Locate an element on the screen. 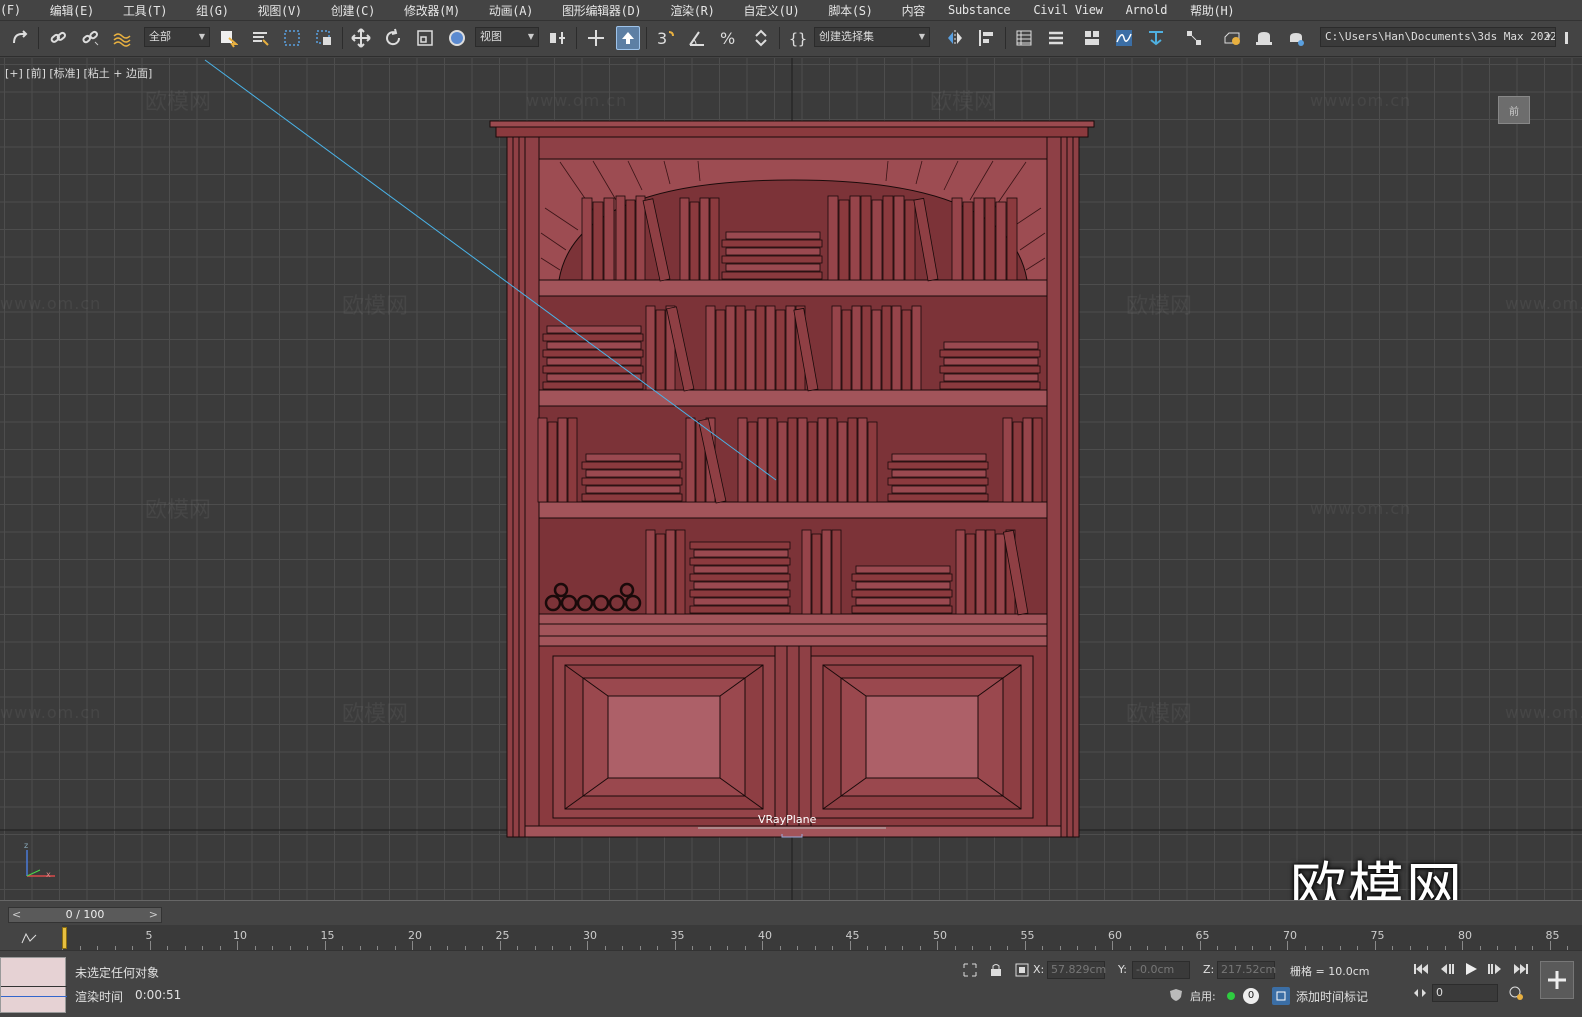 Image resolution: width=1582 pixels, height=1017 pixels. menu-animation: 动画(A) is located at coordinates (503, 10).